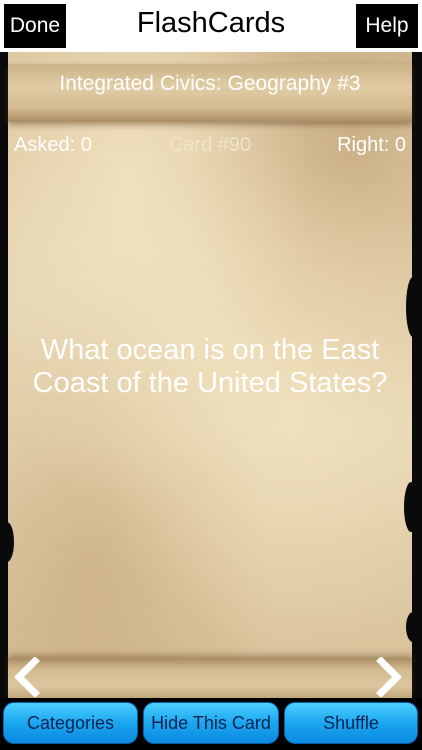 This screenshot has width=422, height=750. What do you see at coordinates (211, 22) in the screenshot?
I see `page-title: FlashCards` at bounding box center [211, 22].